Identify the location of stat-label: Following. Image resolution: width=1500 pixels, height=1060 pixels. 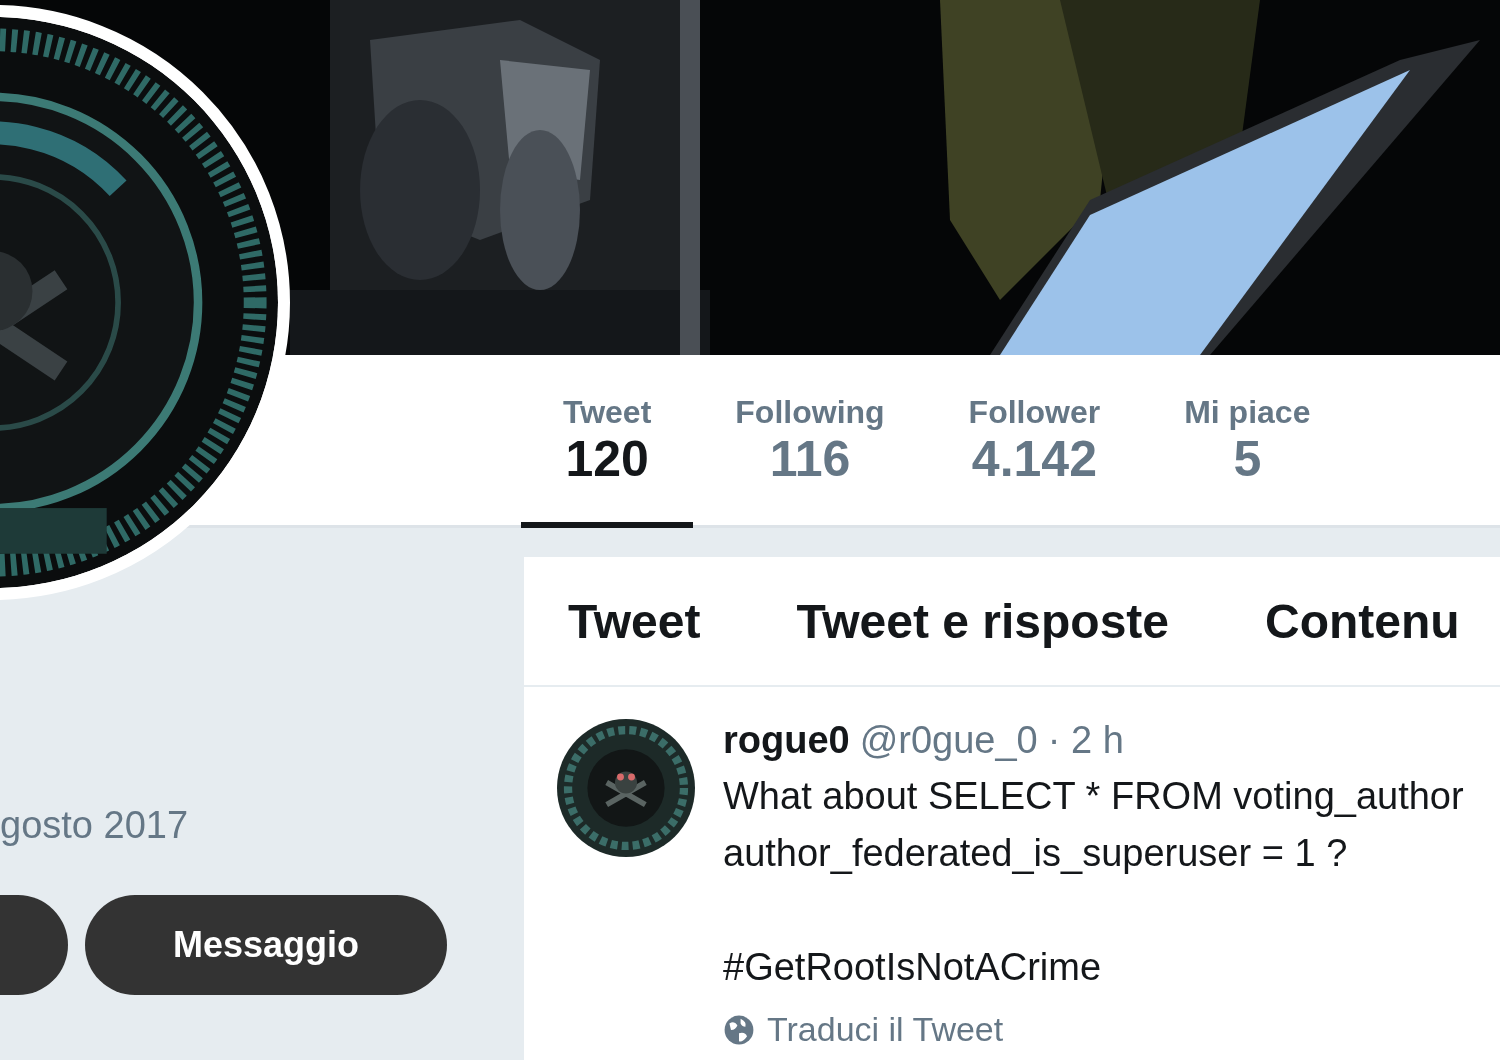
(810, 413).